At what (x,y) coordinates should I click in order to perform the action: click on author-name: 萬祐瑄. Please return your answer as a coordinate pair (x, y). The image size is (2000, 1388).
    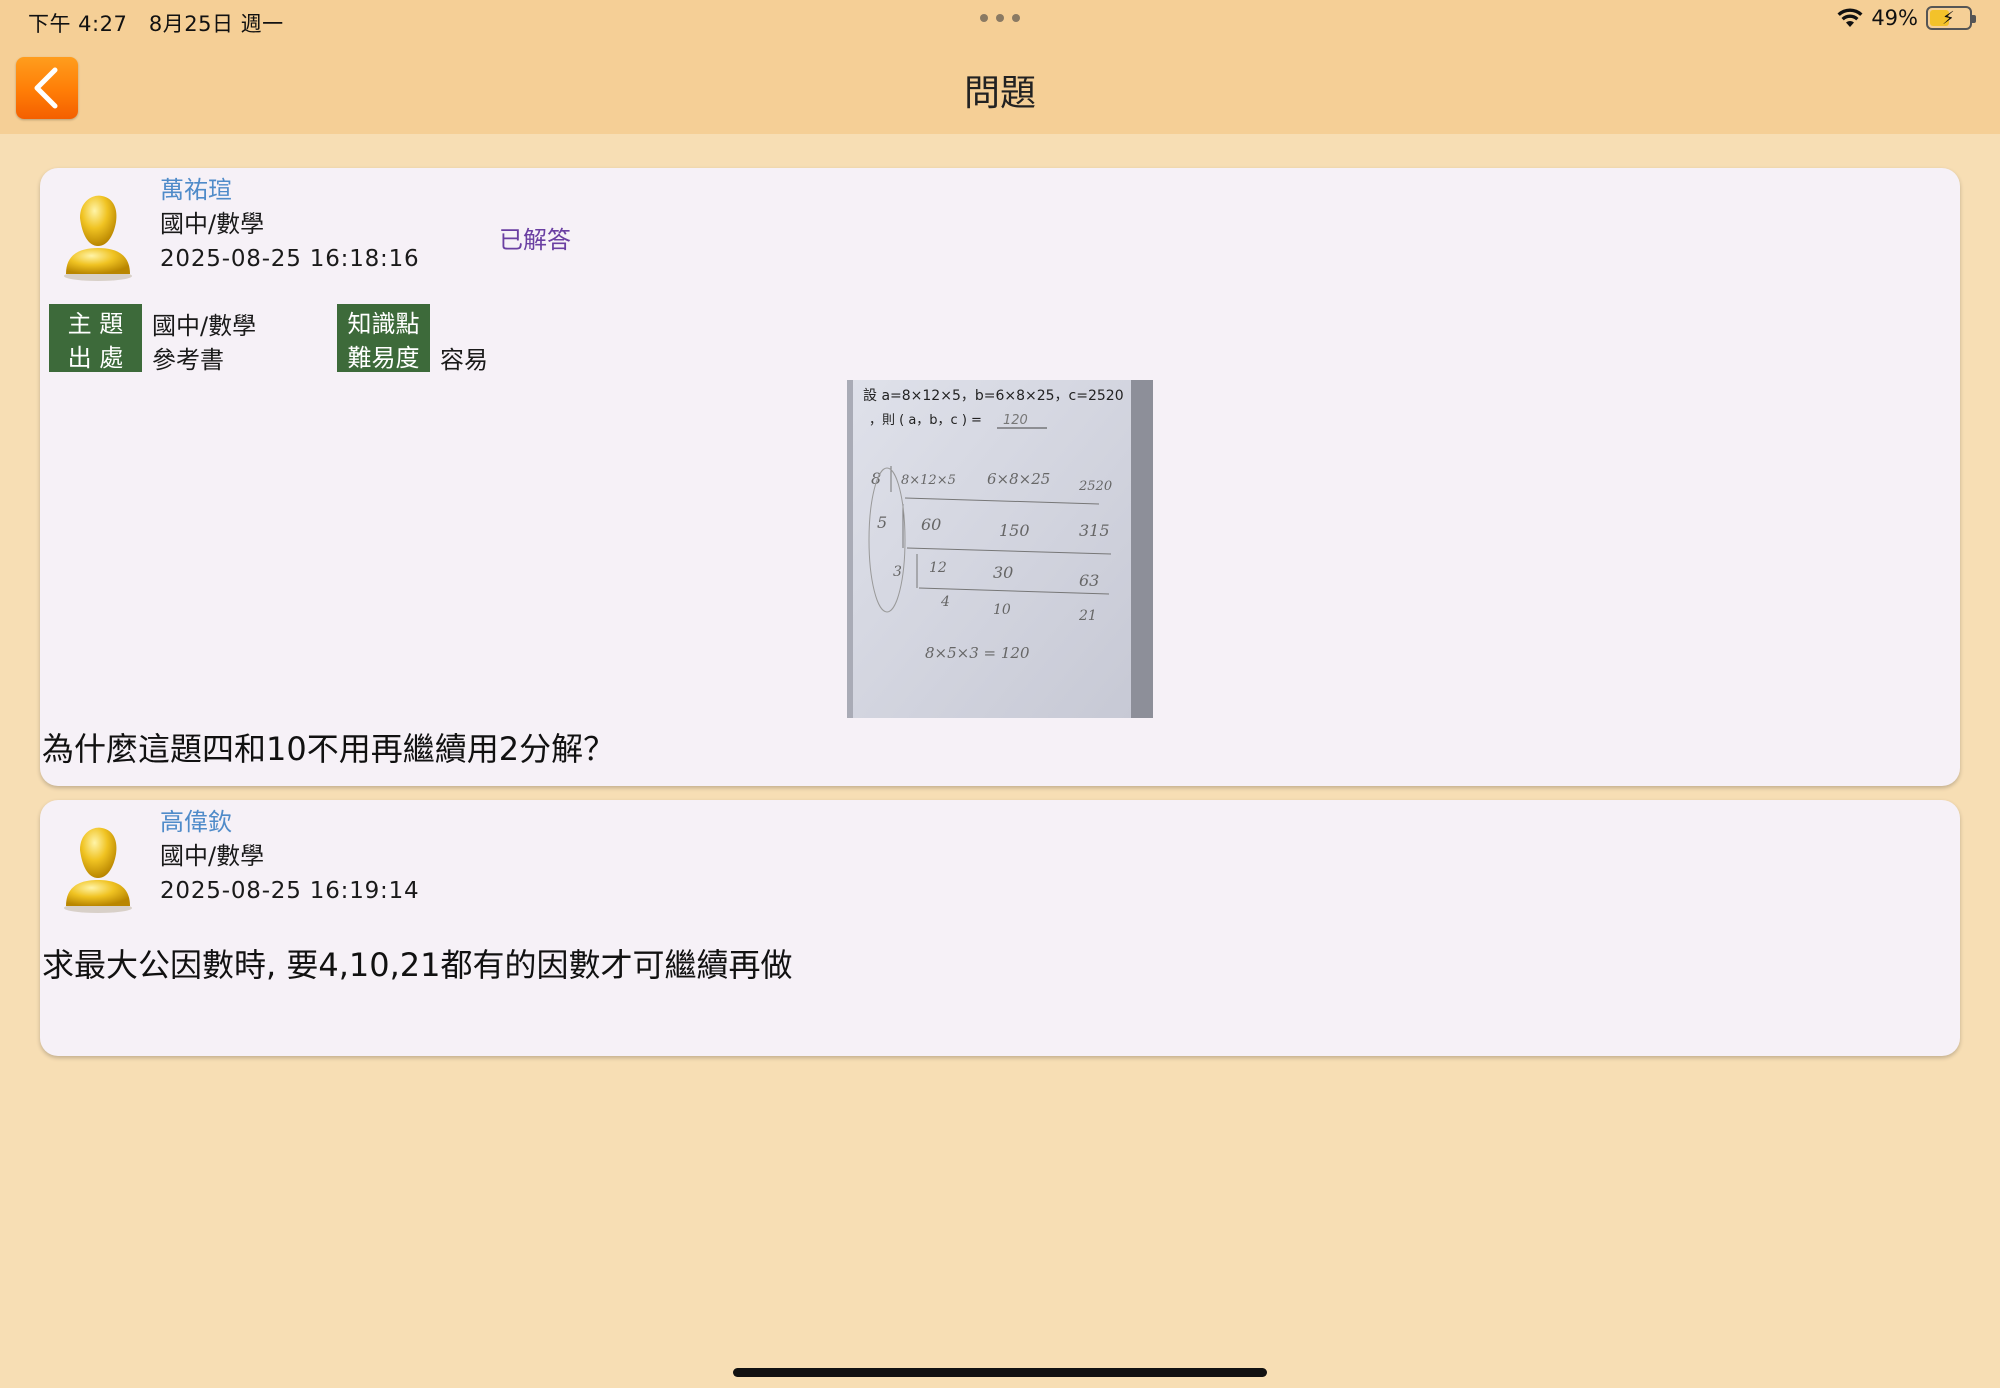
    Looking at the image, I should click on (196, 187).